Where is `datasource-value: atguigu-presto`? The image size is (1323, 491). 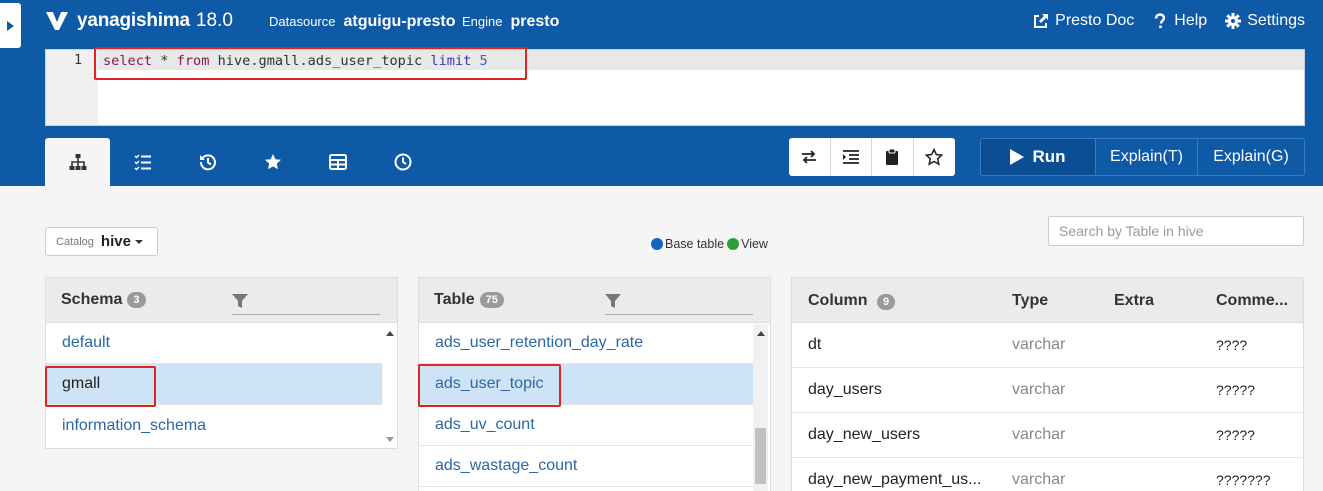
datasource-value: atguigu-presto is located at coordinates (399, 21).